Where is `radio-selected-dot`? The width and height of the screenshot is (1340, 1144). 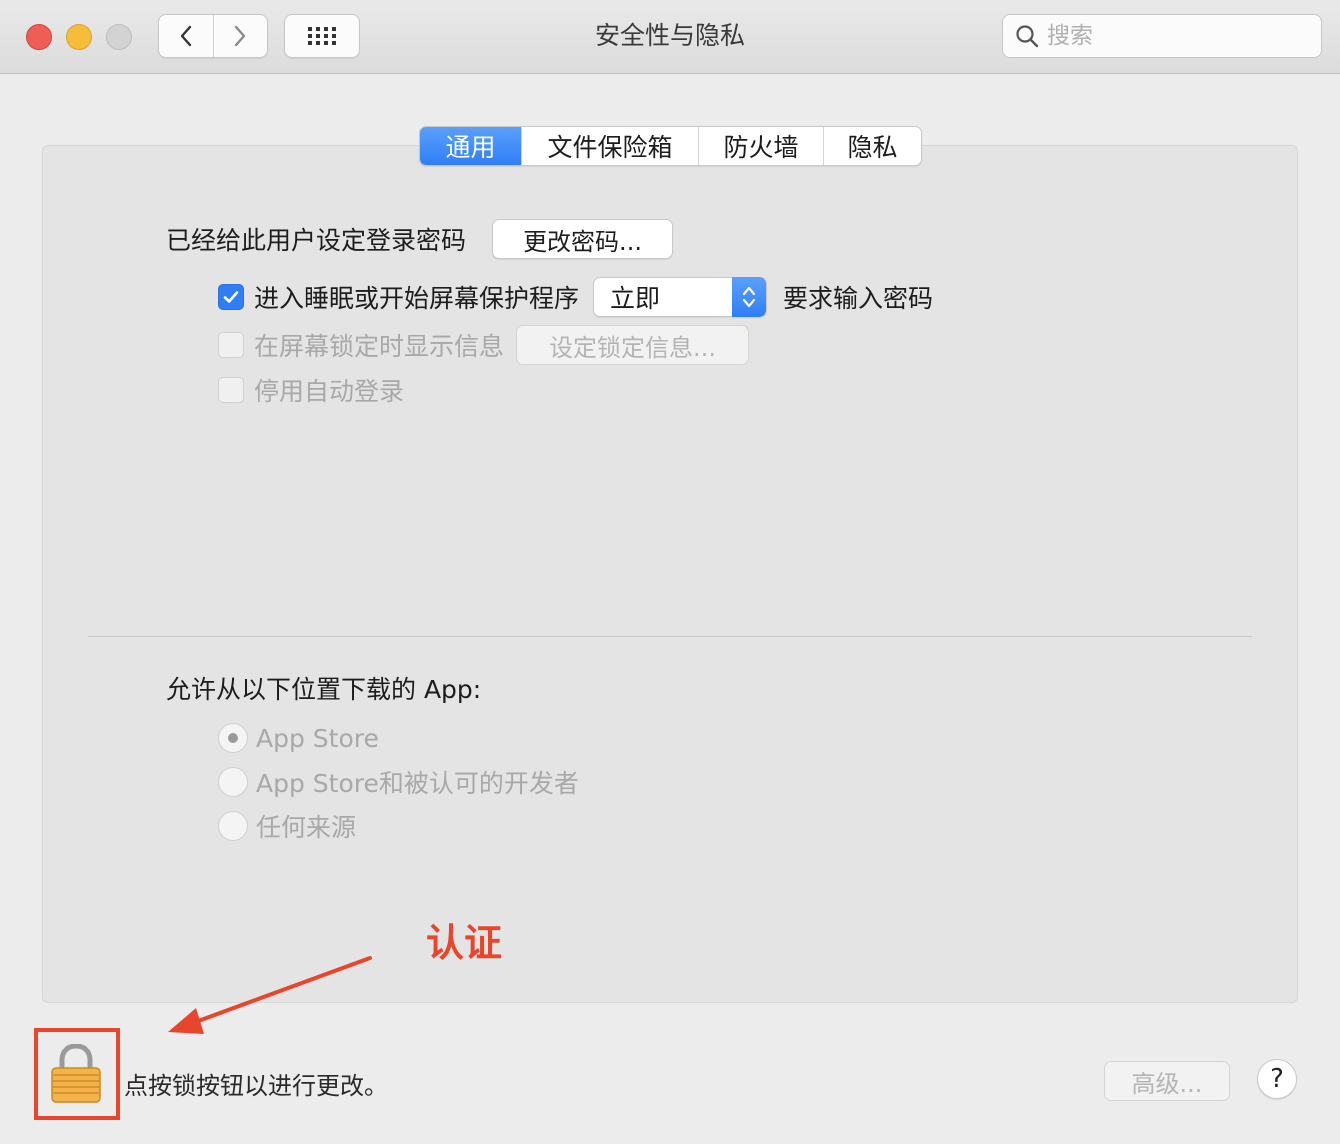 radio-selected-dot is located at coordinates (233, 738).